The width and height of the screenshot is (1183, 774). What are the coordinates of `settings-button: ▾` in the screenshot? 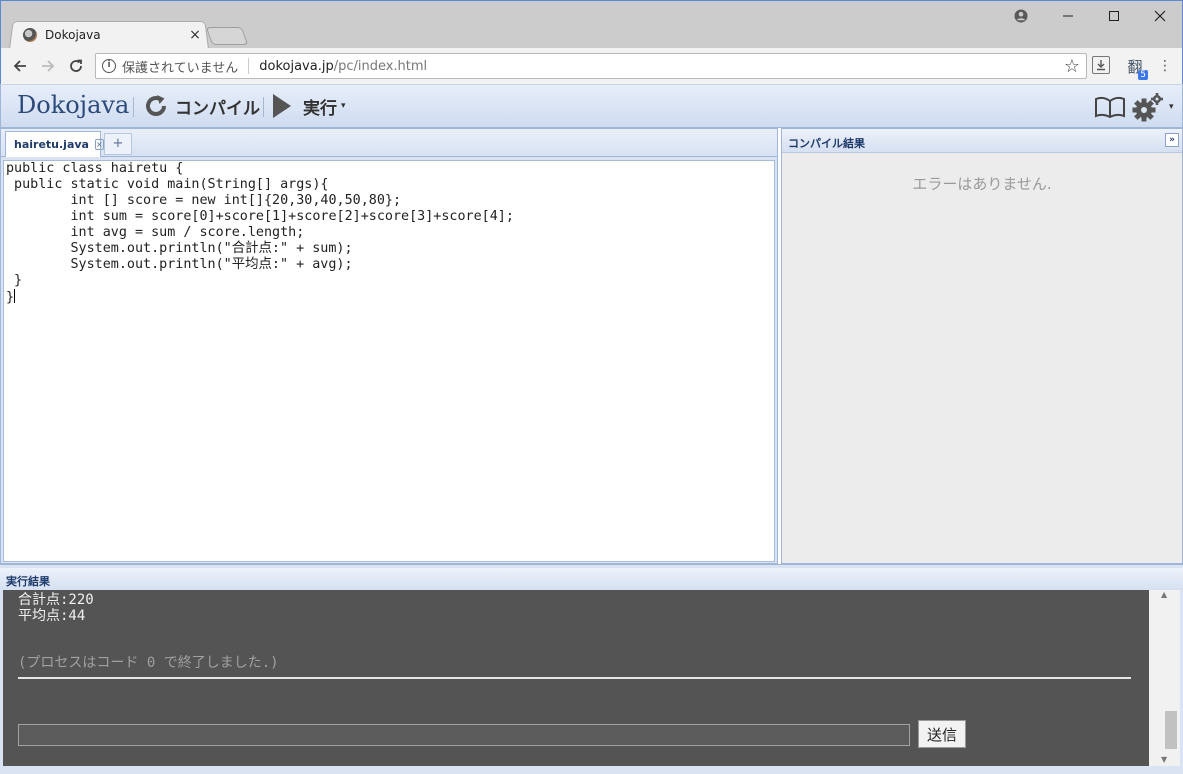 It's located at (1155, 107).